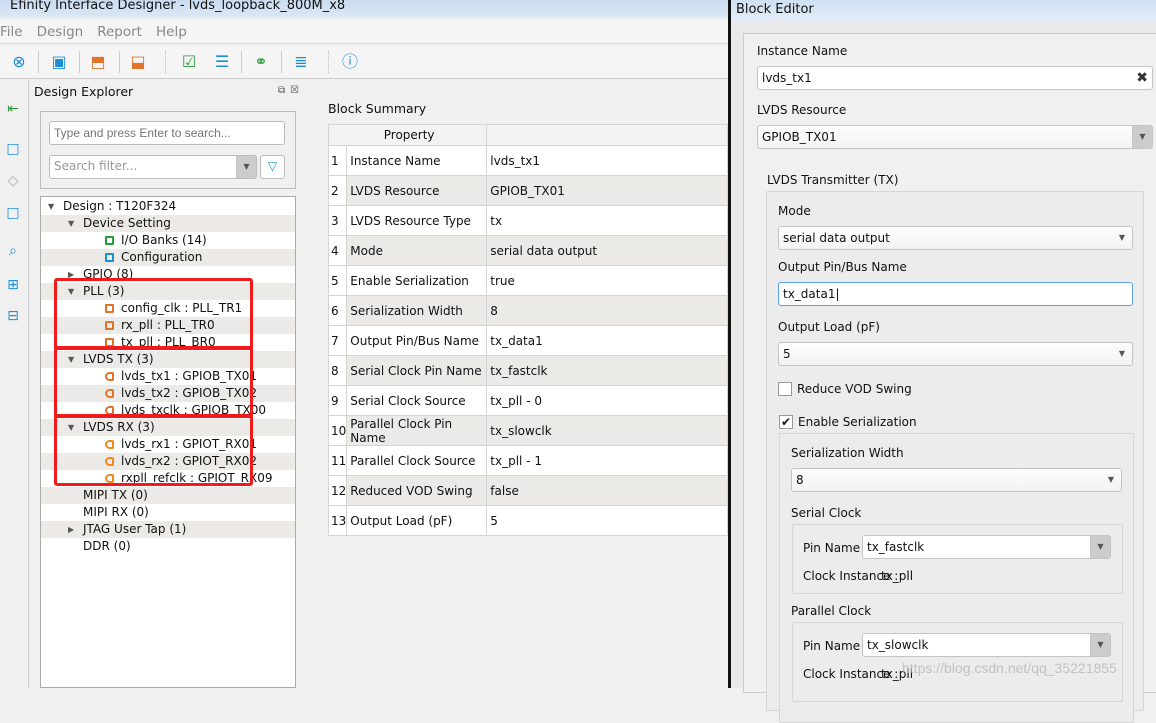 The width and height of the screenshot is (1156, 723). I want to click on tree-item: ▼ Device Setting, so click(168, 223).